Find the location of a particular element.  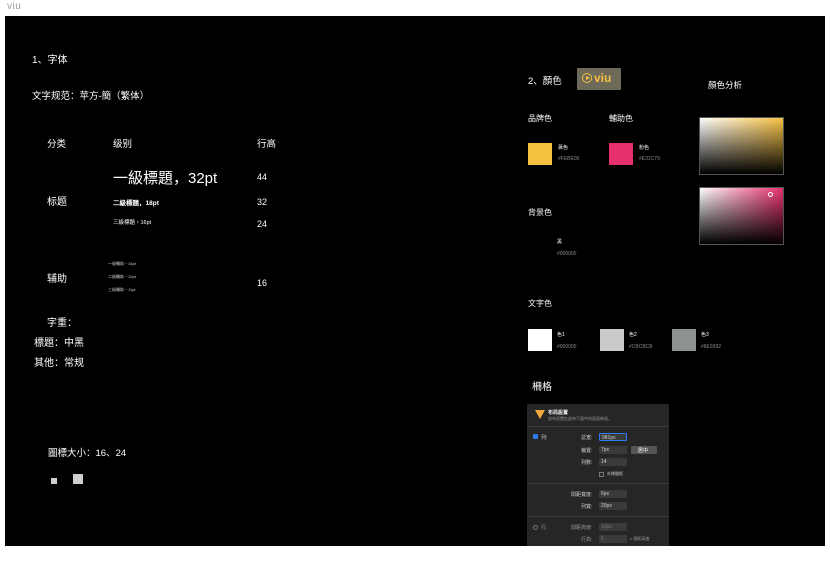

gutter-width-value: 6px is located at coordinates (605, 494).